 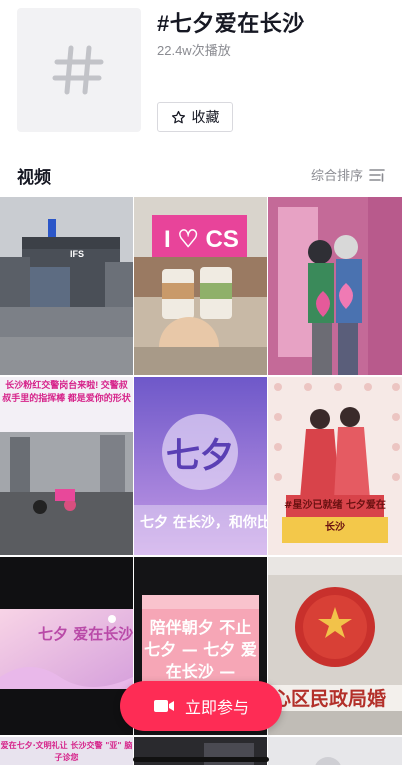 What do you see at coordinates (77, 254) in the screenshot?
I see `video-caption: IFS` at bounding box center [77, 254].